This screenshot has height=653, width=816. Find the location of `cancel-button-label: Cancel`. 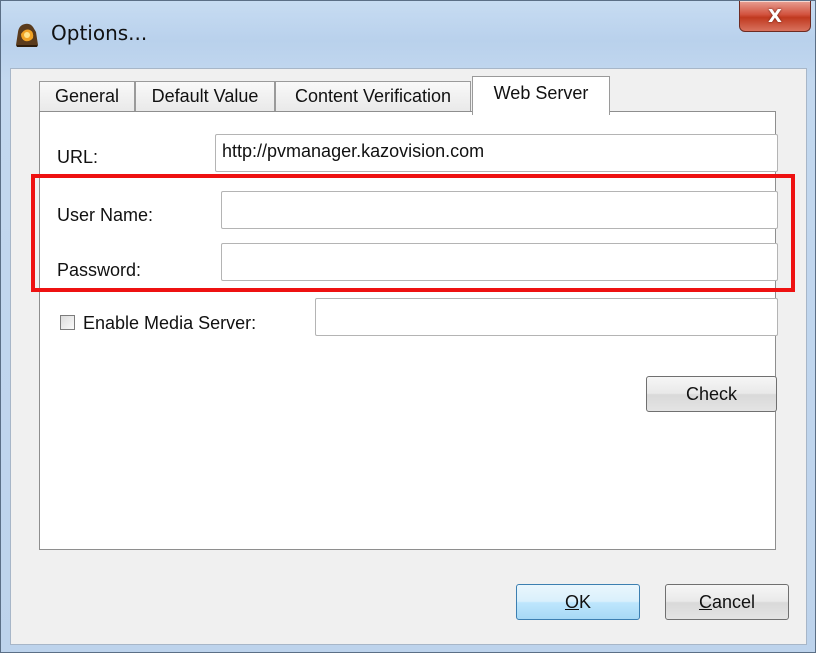

cancel-button-label: Cancel is located at coordinates (727, 601).